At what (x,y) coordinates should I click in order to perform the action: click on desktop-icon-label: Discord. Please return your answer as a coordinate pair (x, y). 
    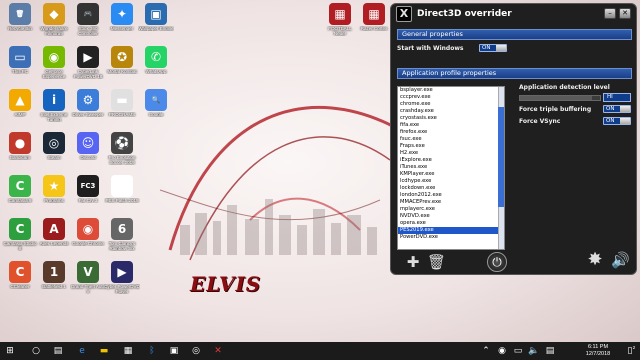
    Looking at the image, I should click on (88, 157).